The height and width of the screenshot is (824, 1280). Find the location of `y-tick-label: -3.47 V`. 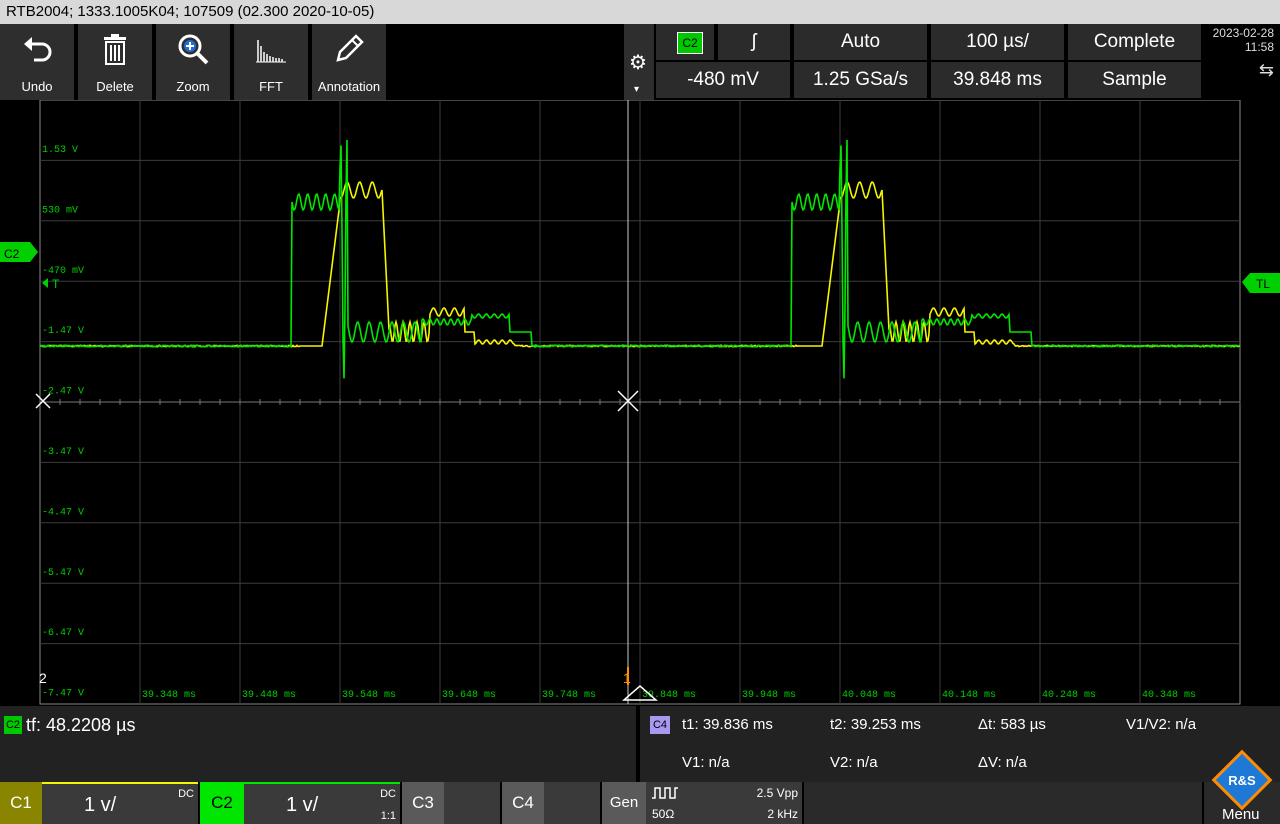

y-tick-label: -3.47 V is located at coordinates (63, 452).